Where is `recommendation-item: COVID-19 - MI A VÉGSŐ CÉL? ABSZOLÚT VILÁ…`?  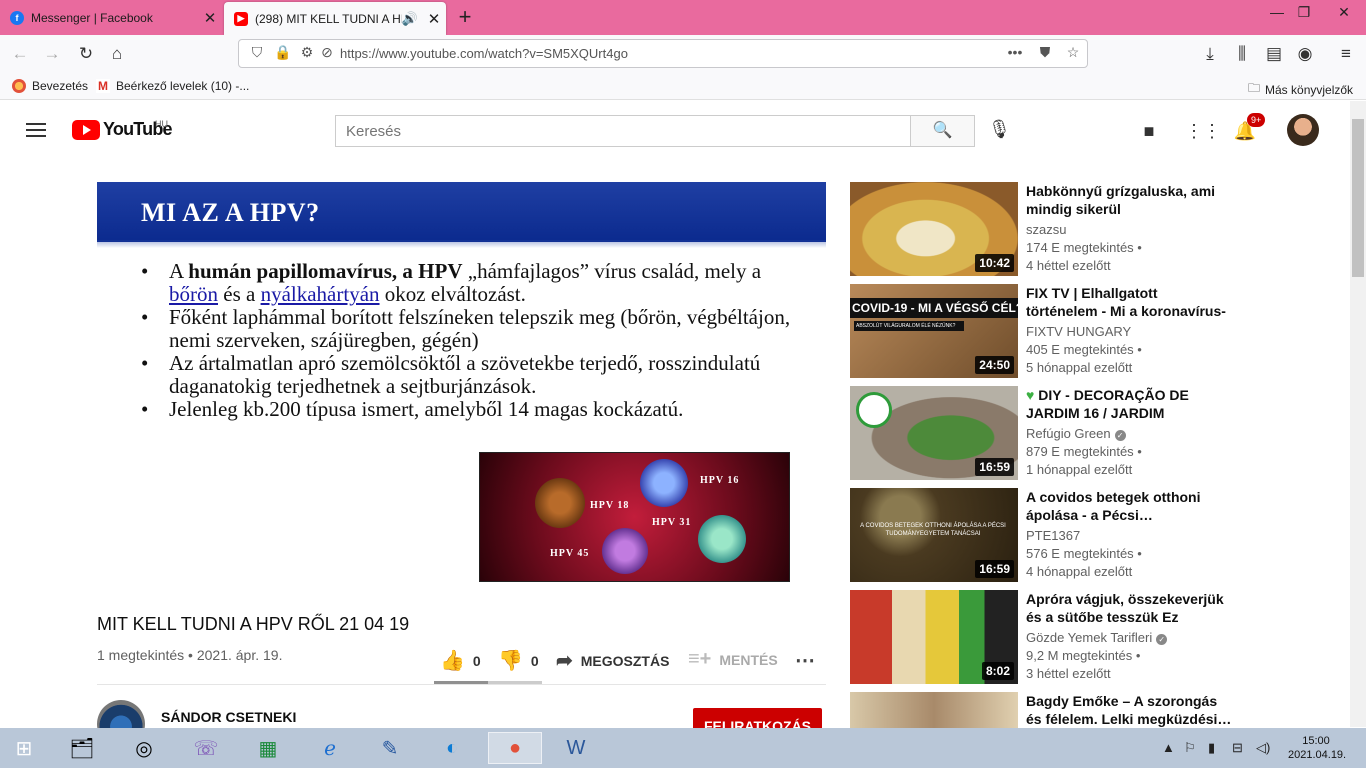
recommendation-item: COVID-19 - MI A VÉGSŐ CÉL? ABSZOLÚT VILÁ… is located at coordinates (1045, 331).